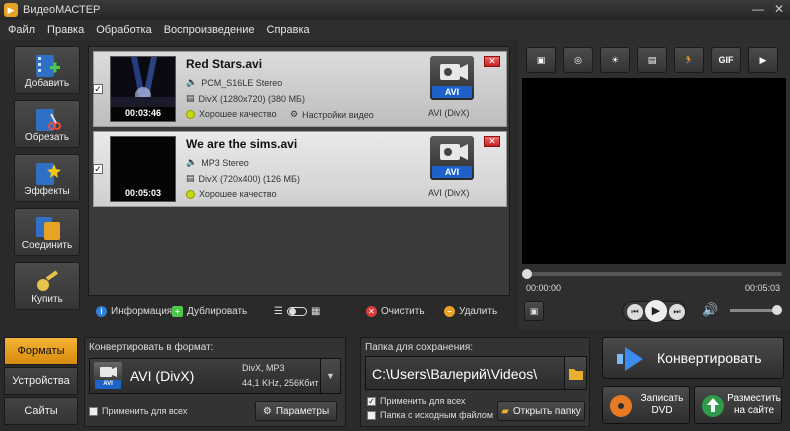  I want to click on category-tabs: Форматы Устройства Сайты, so click(41, 382).